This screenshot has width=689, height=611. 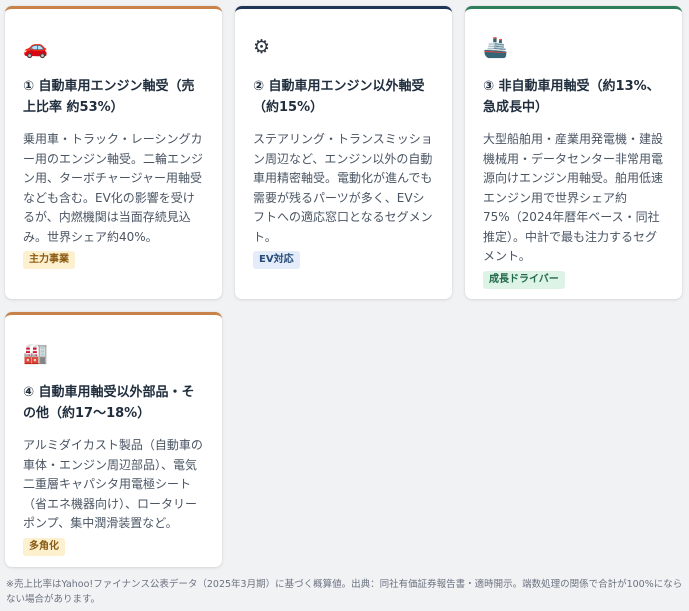 I want to click on segment-badge: EV対応, so click(x=276, y=260).